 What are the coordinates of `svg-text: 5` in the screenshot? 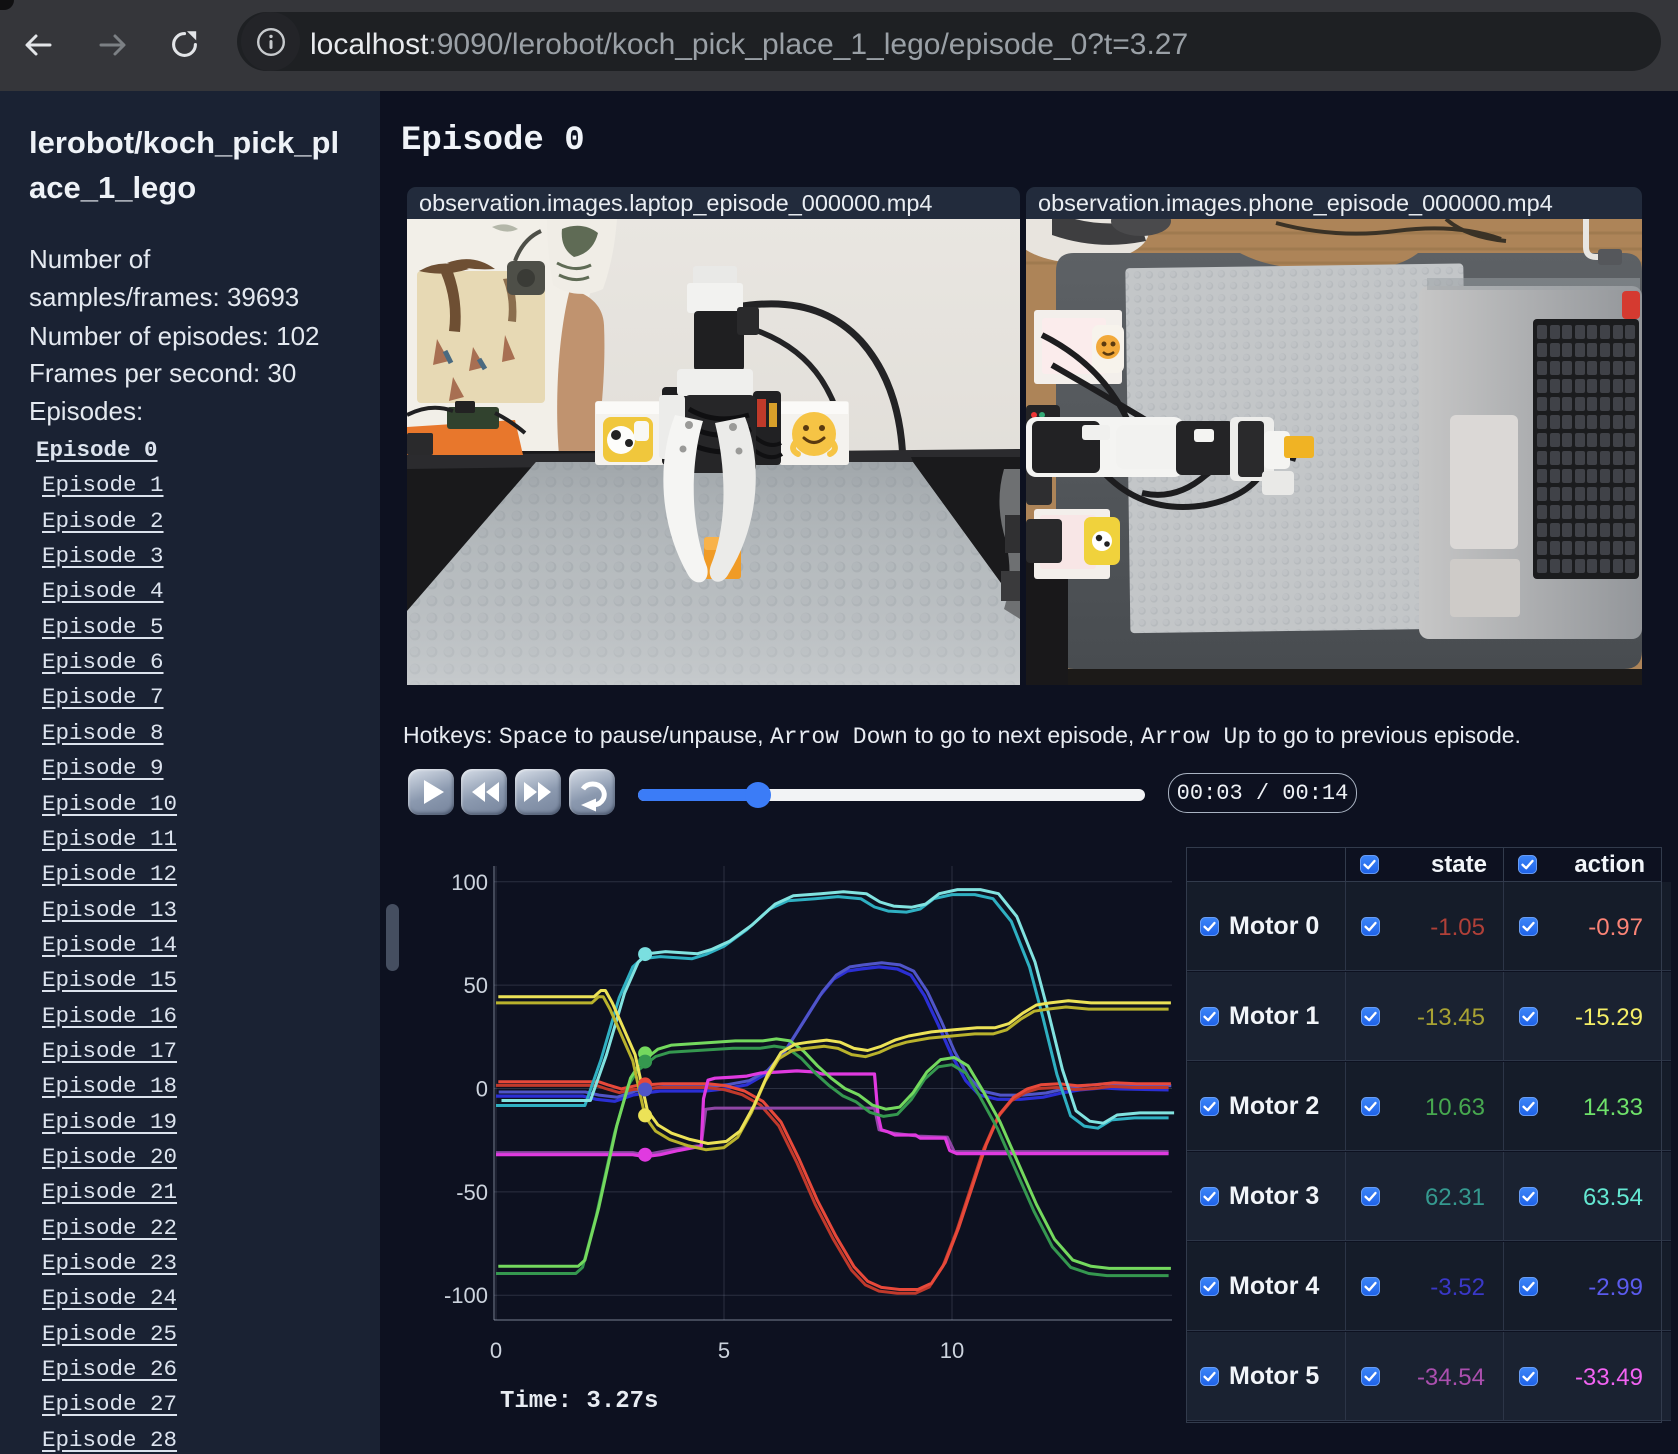 It's located at (724, 1350).